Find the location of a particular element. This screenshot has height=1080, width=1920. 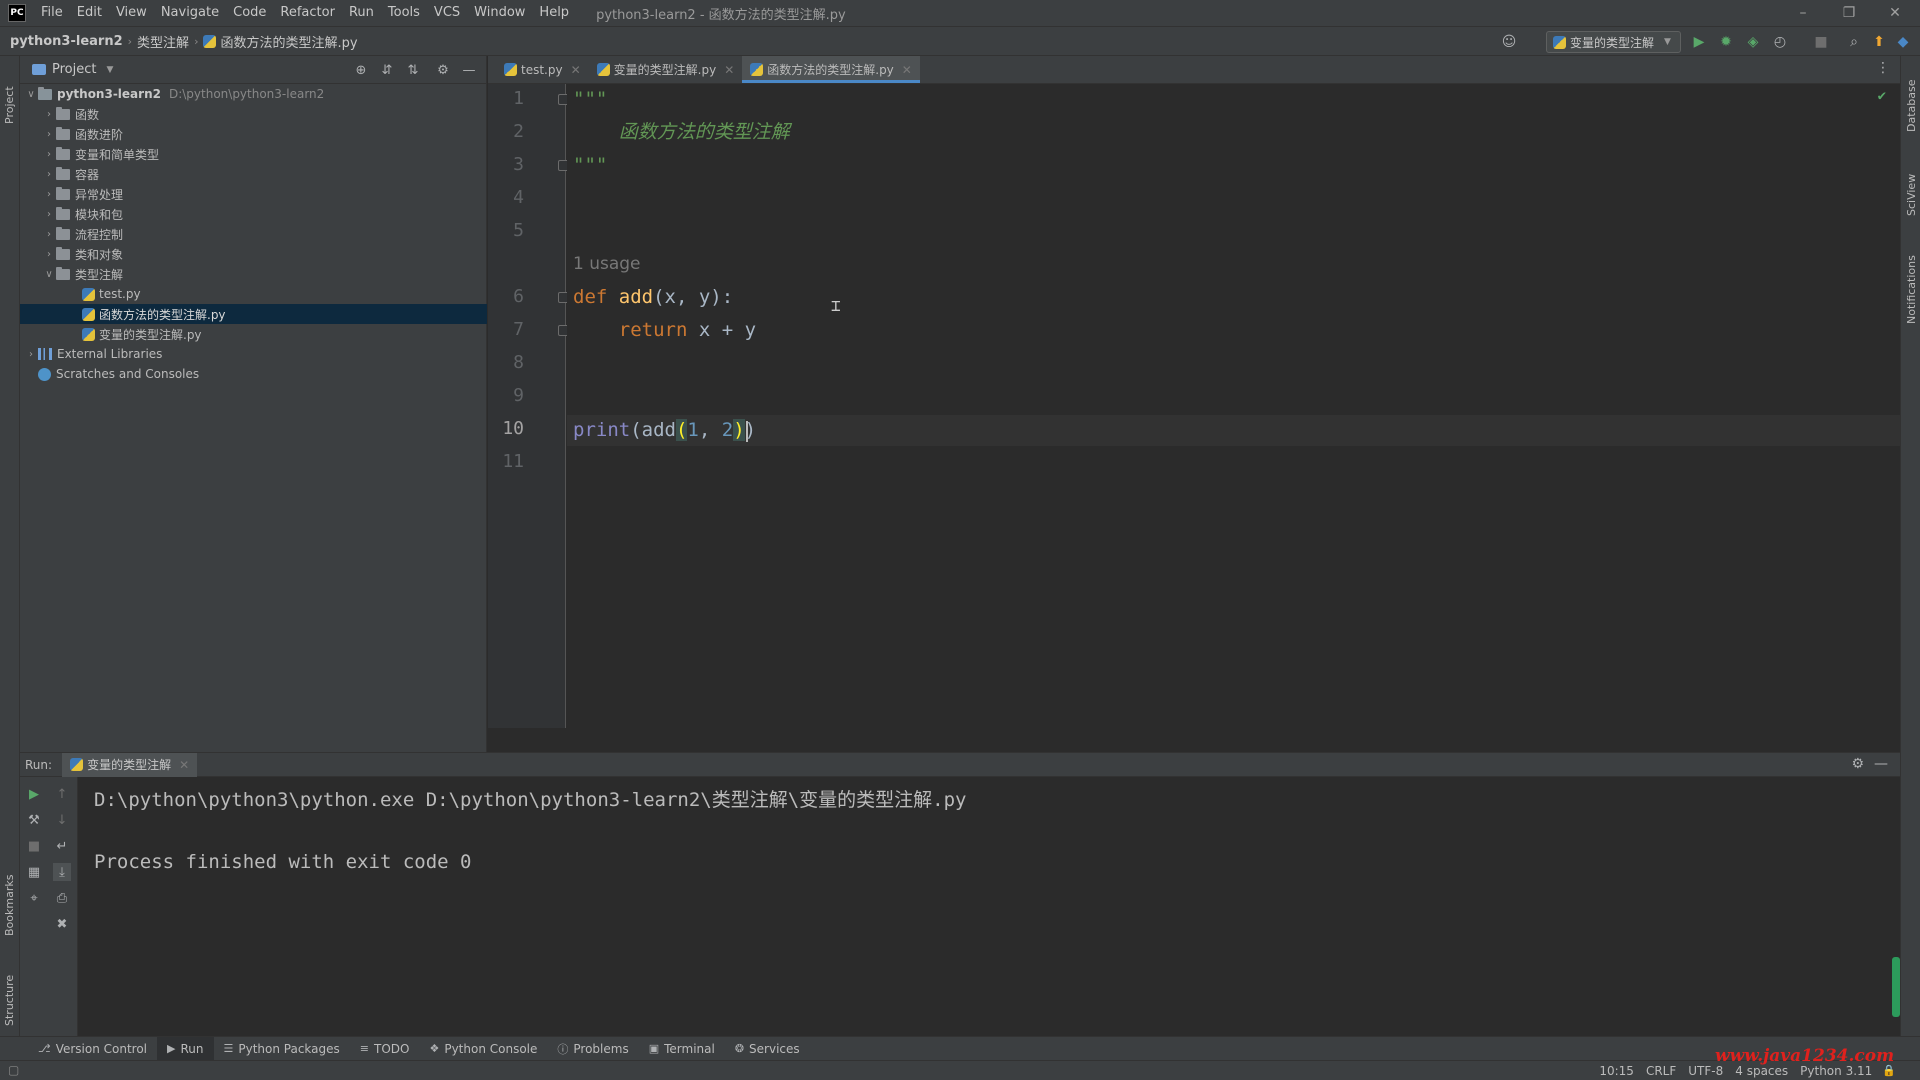

structure-tool-button: Structure is located at coordinates (9, 1000).